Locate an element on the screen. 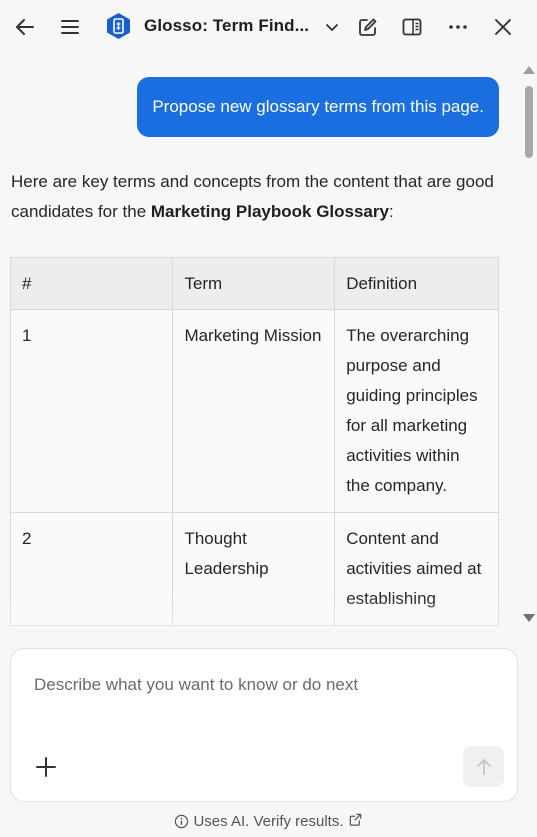  add-attachment-button is located at coordinates (46, 767).